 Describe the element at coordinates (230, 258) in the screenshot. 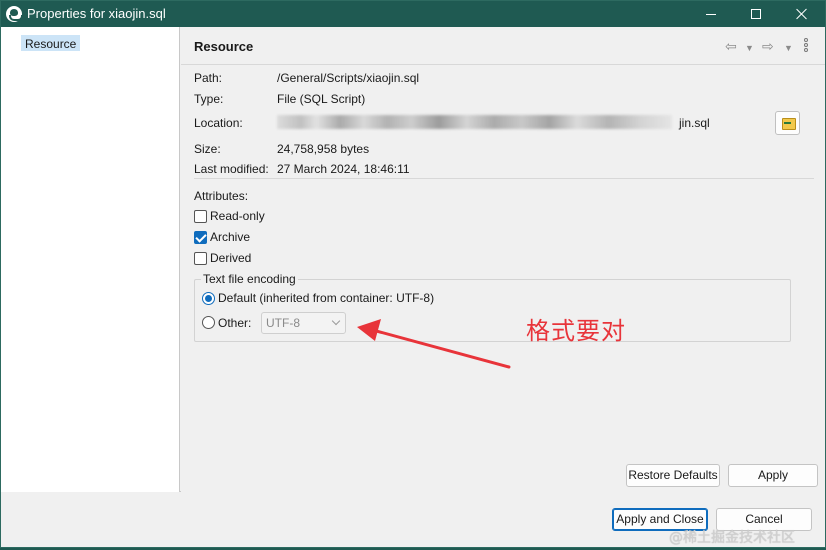

I see `derived-label: Derived` at that location.